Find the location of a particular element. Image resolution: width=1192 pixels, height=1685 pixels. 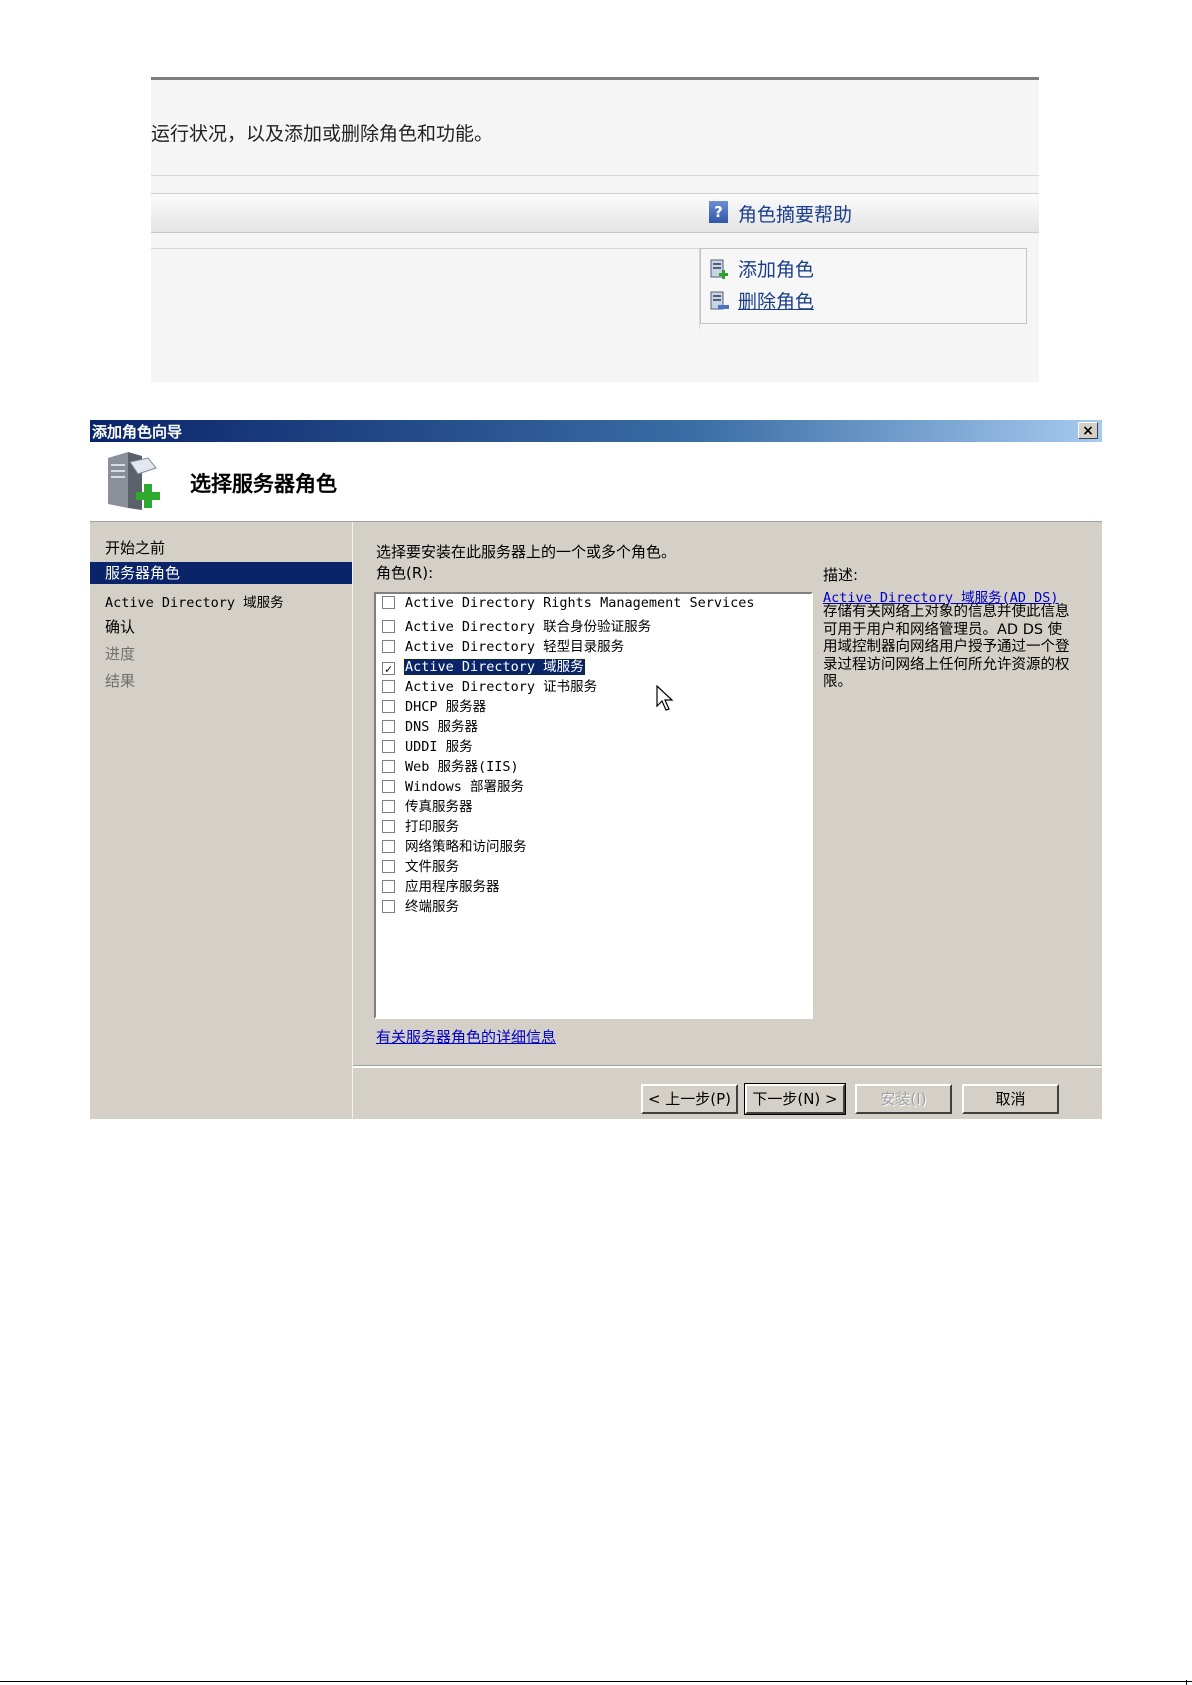

role-label: 终端服务 is located at coordinates (432, 907).